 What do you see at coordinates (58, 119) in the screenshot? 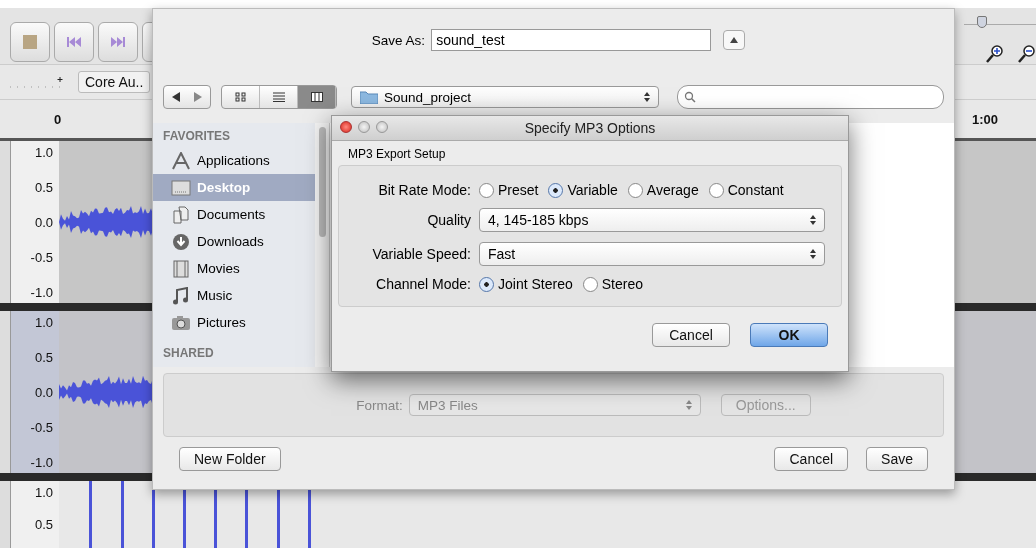
I see `time-label: 0` at bounding box center [58, 119].